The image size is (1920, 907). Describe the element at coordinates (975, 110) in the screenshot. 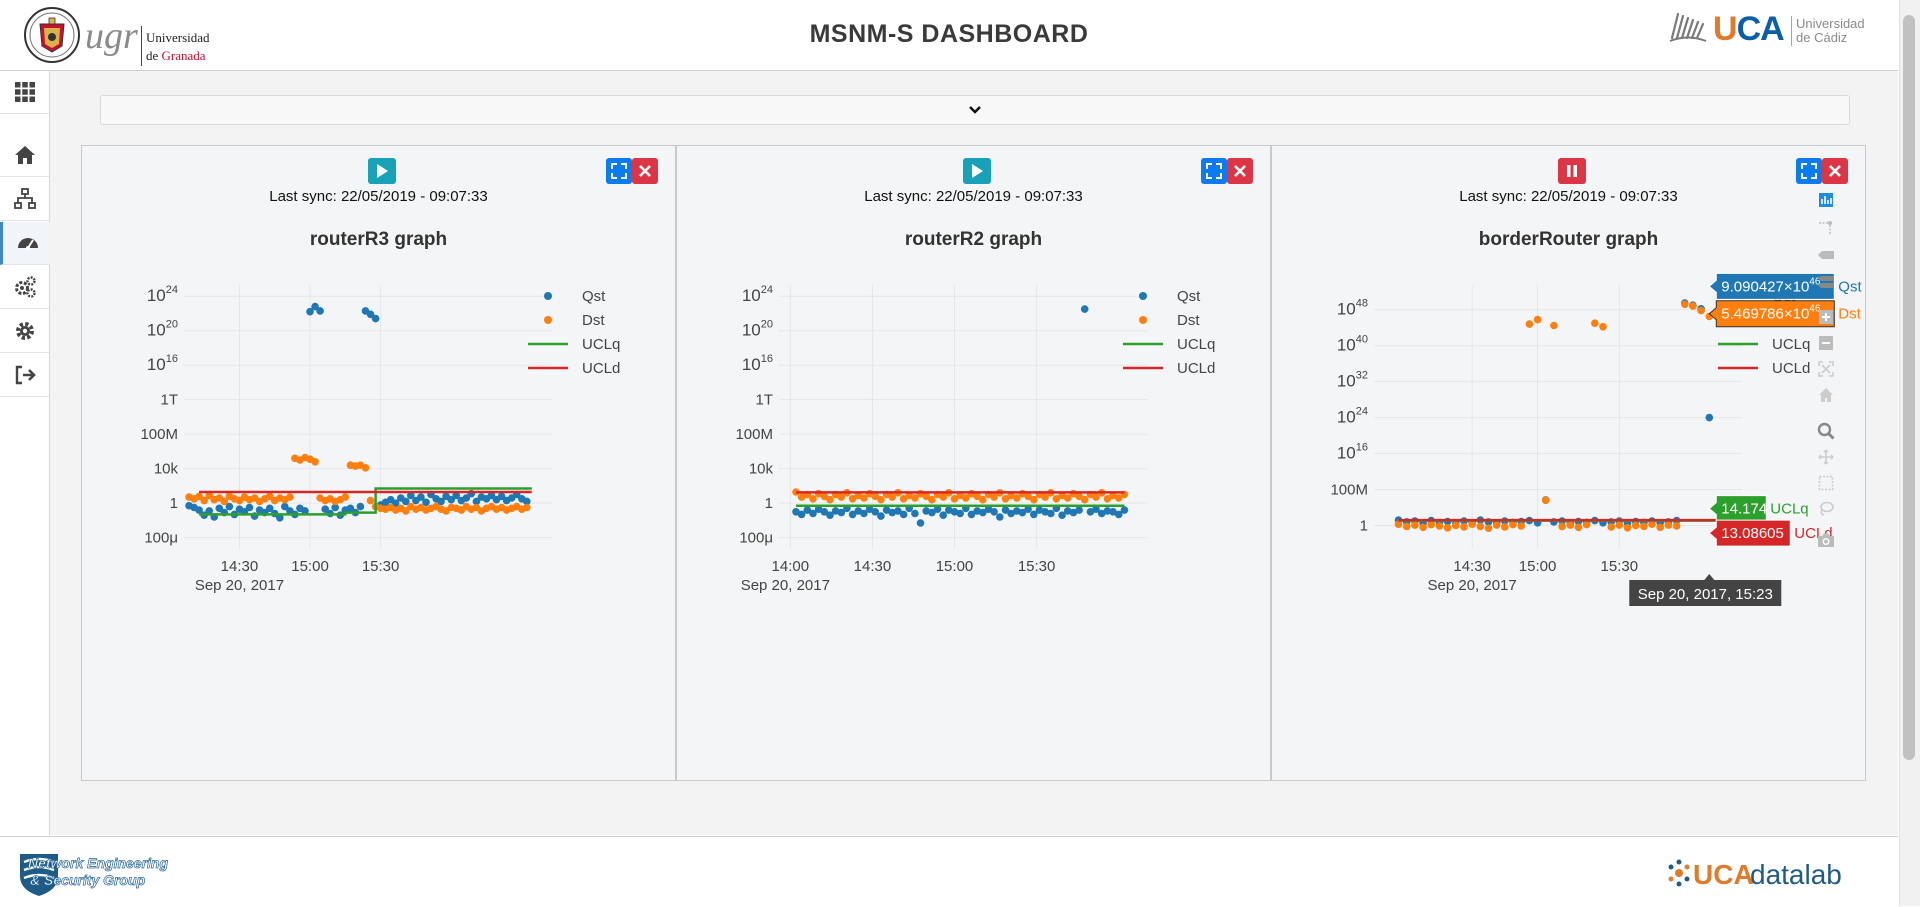

I see `filter-collapse-bar` at that location.